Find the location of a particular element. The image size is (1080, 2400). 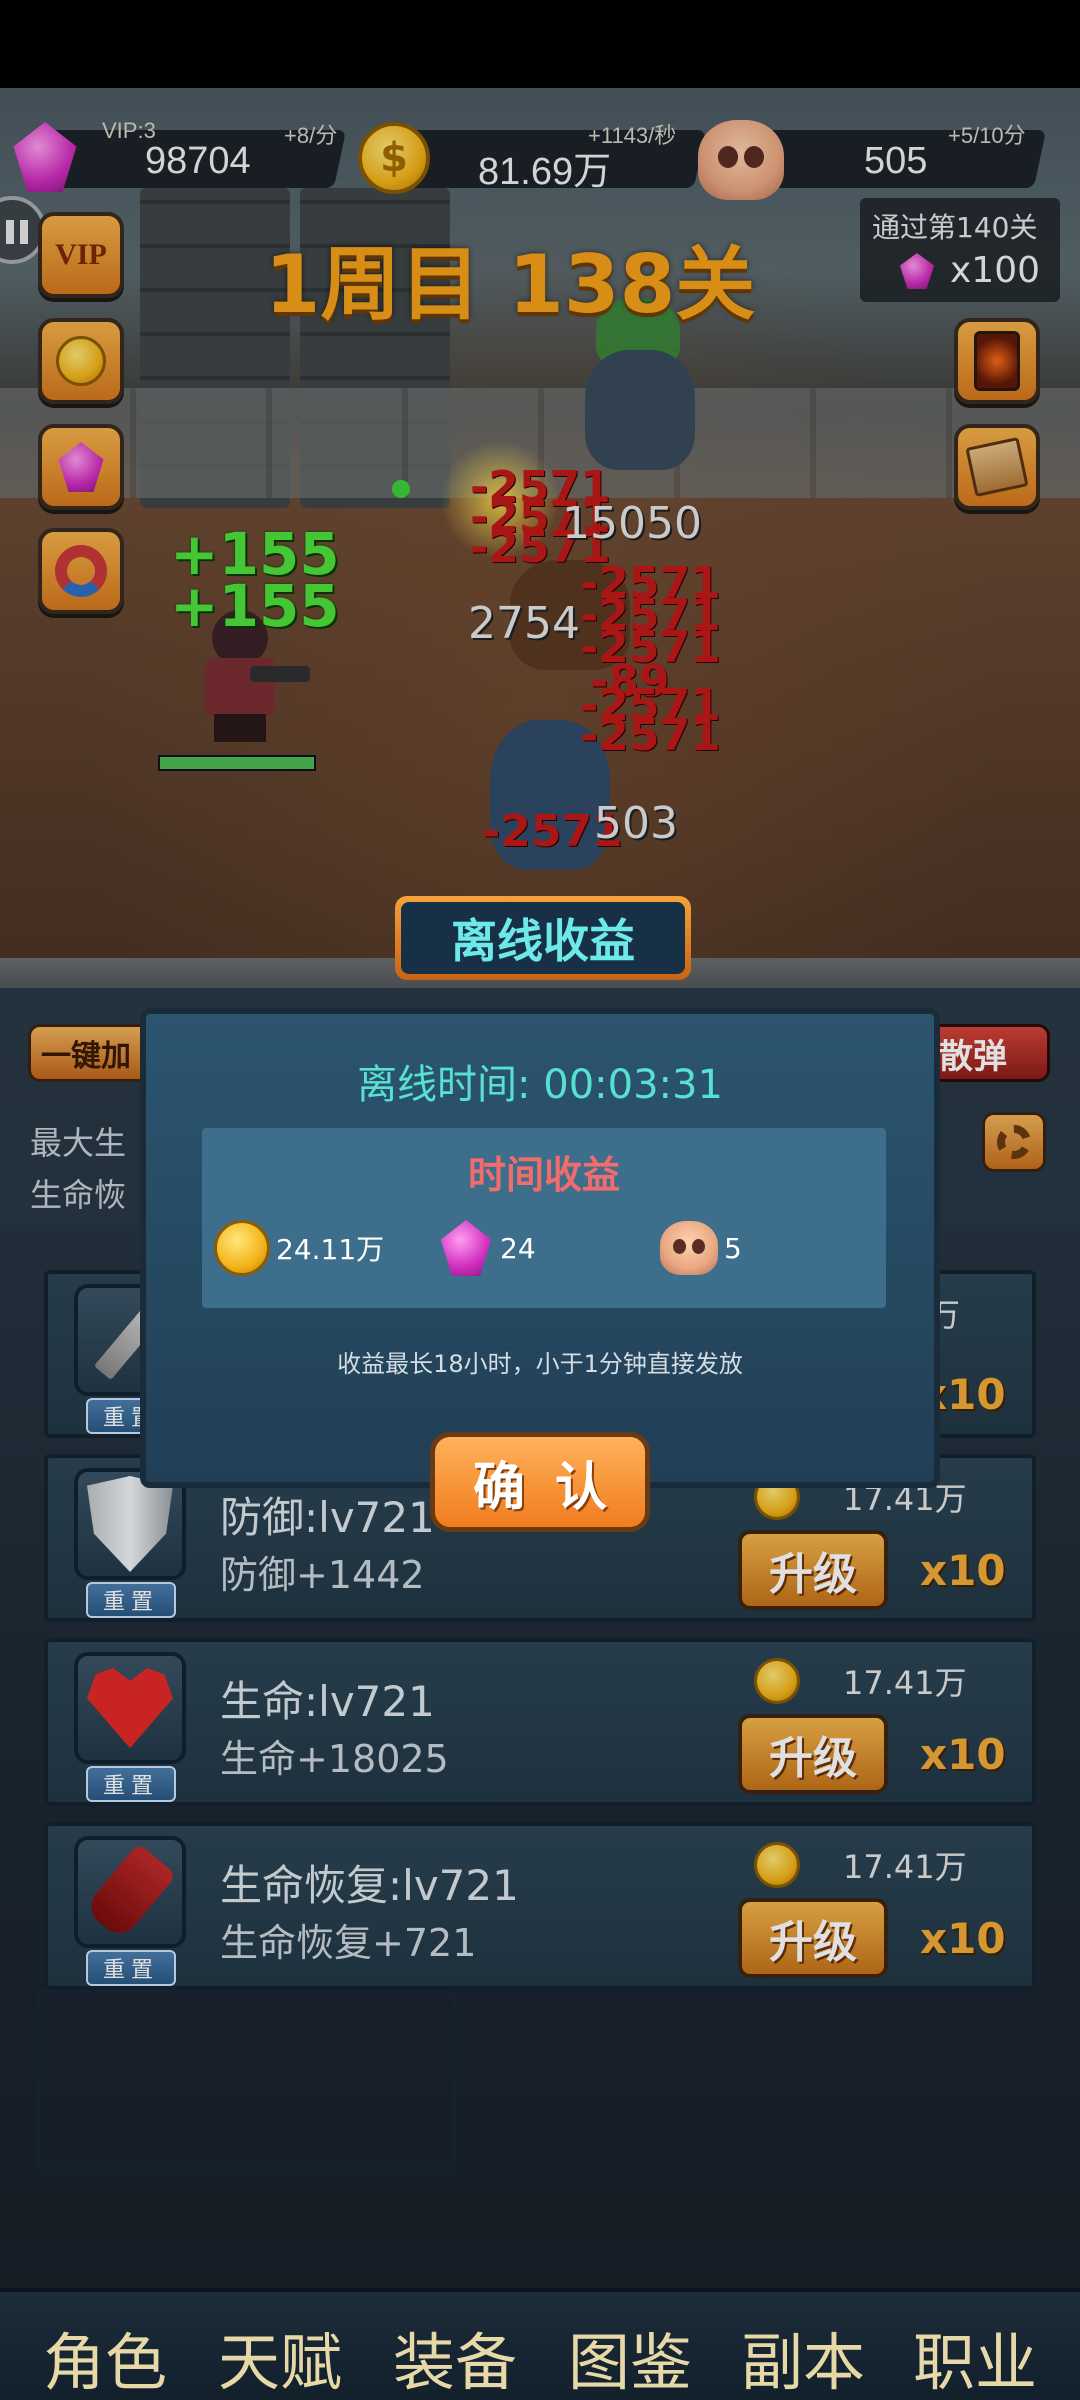

reward-skulls-value: 5 is located at coordinates (733, 1248).